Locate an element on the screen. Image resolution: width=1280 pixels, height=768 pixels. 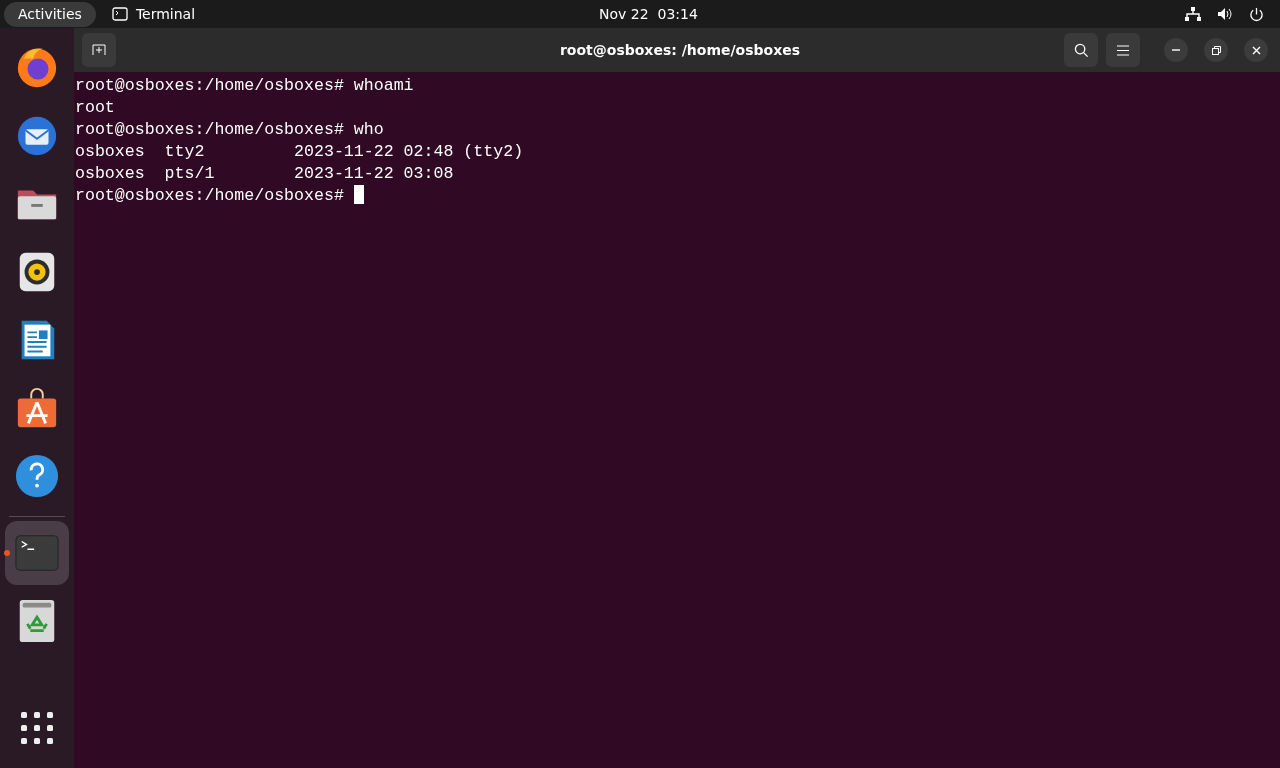
power-icon is located at coordinates (1256, 14).